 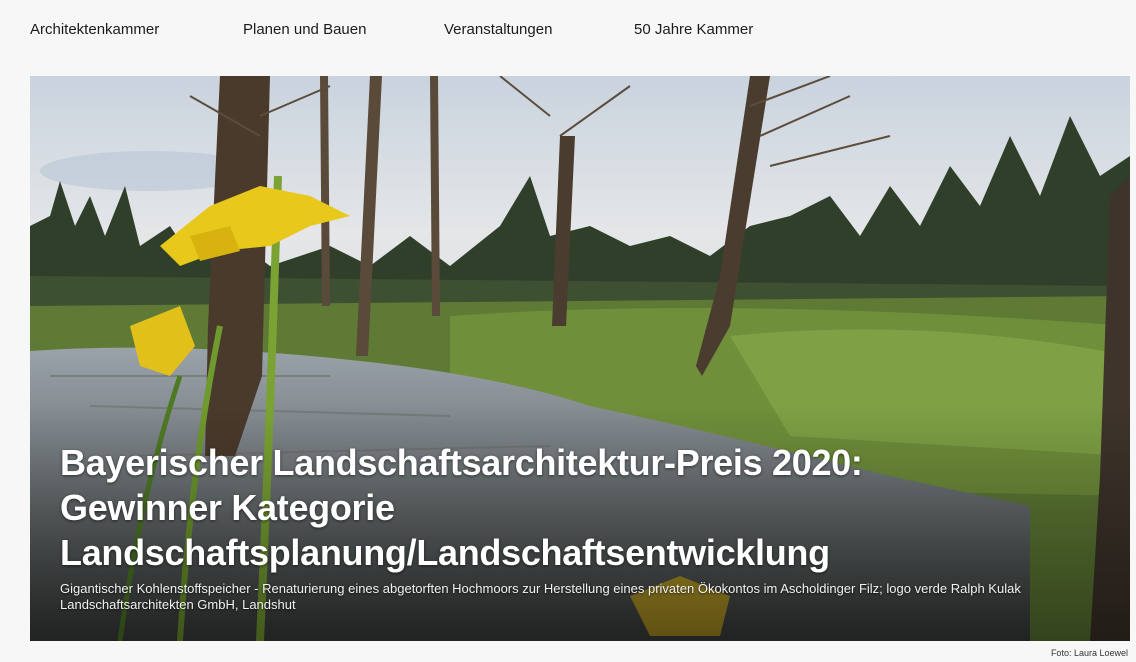 What do you see at coordinates (94, 29) in the screenshot?
I see `nav-item-architektenkammer: Architektenkammer` at bounding box center [94, 29].